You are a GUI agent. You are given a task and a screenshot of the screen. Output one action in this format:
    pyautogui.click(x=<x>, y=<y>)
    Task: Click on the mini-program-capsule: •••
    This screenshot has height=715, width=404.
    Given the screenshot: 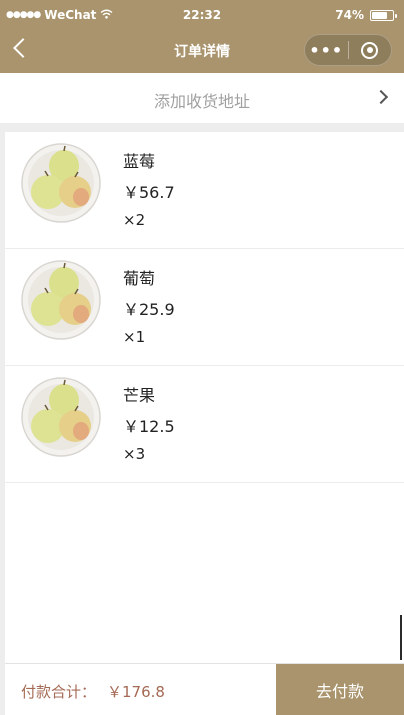 What is the action you would take?
    pyautogui.click(x=348, y=50)
    